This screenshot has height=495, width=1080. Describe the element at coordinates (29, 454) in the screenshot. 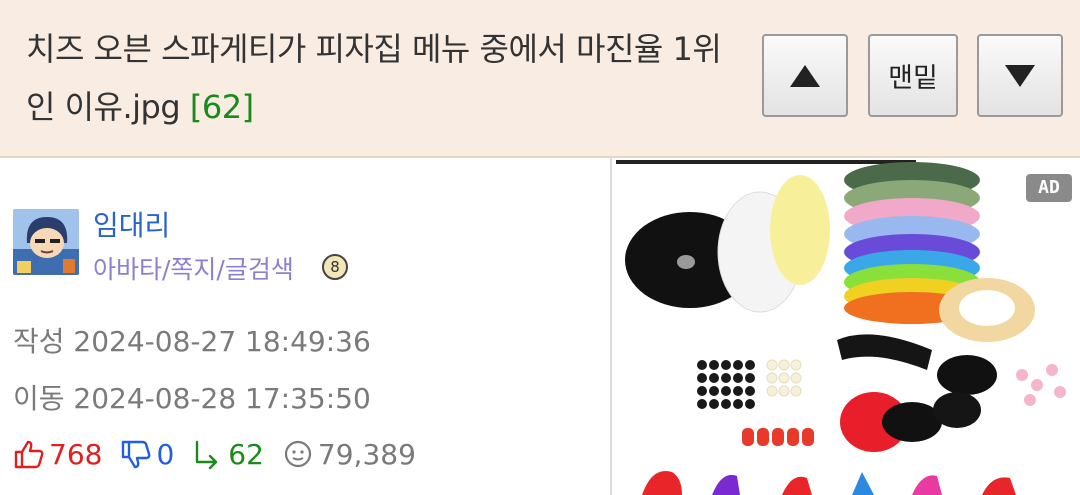

I see `thumbs-up-icon` at that location.